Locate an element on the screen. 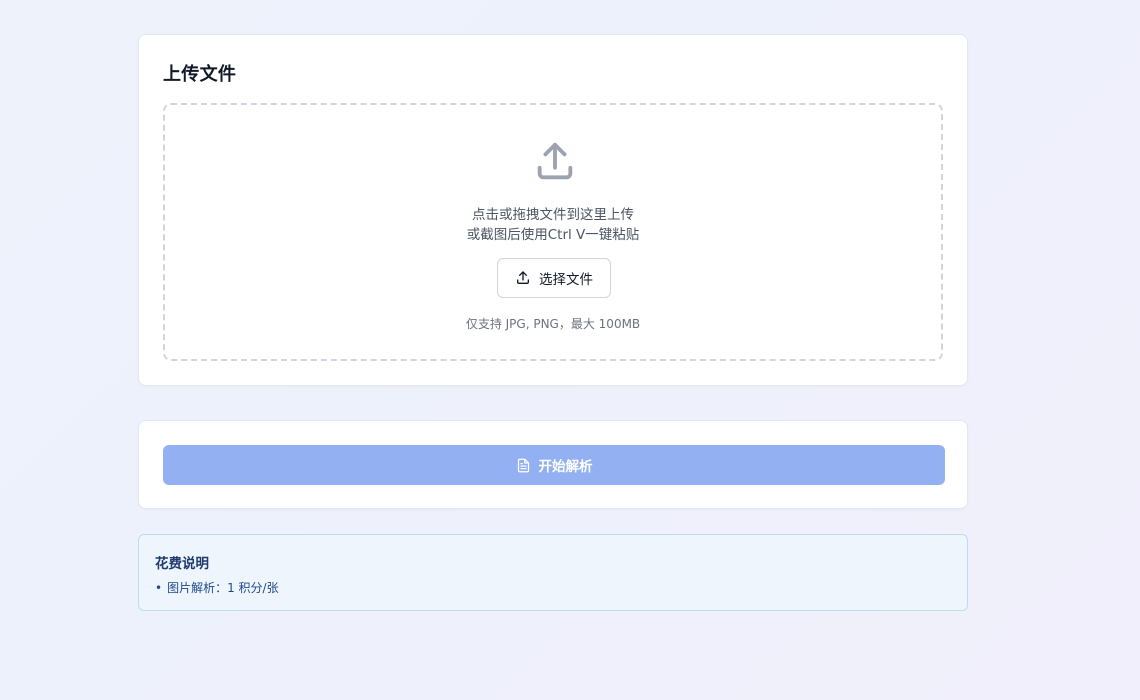 The image size is (1140, 700). upload-title: 上传文件 is located at coordinates (200, 74).